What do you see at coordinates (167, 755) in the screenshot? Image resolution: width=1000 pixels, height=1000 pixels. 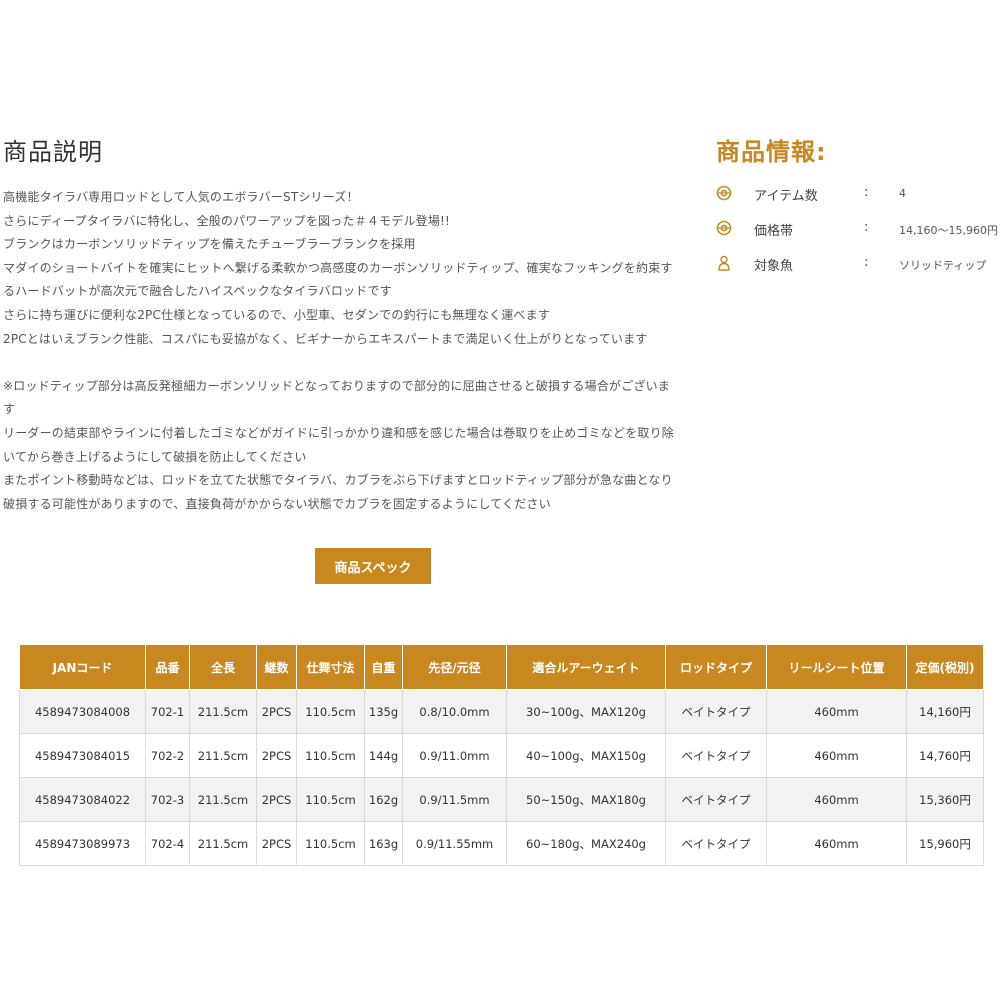 I see `table-cell: 702-2` at bounding box center [167, 755].